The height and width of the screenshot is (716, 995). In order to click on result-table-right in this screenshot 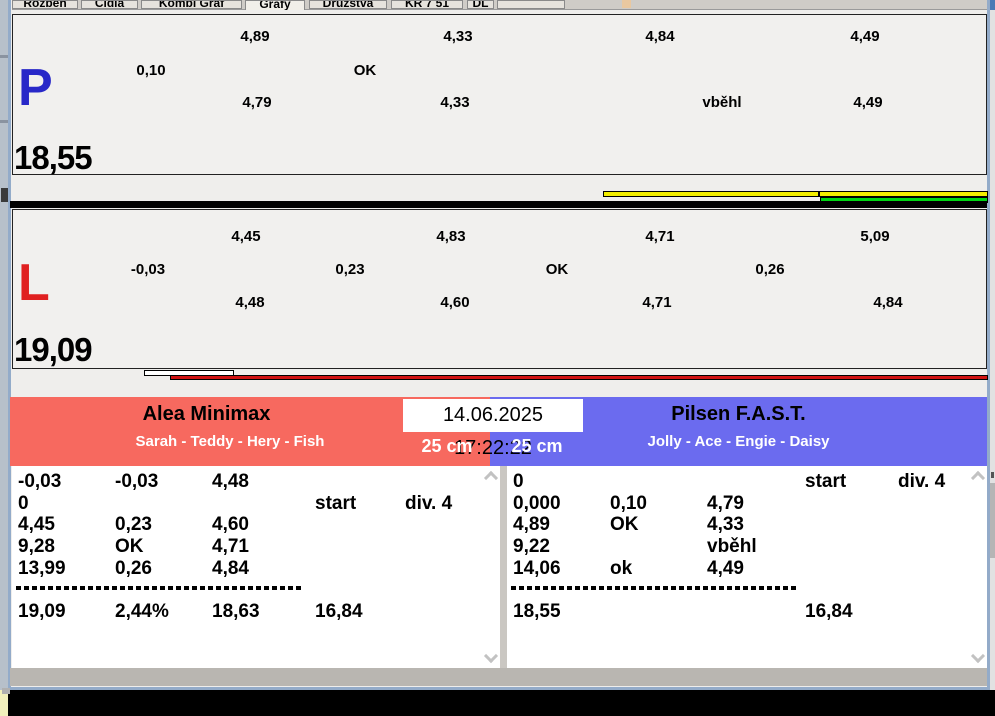, I will do `click(747, 567)`.